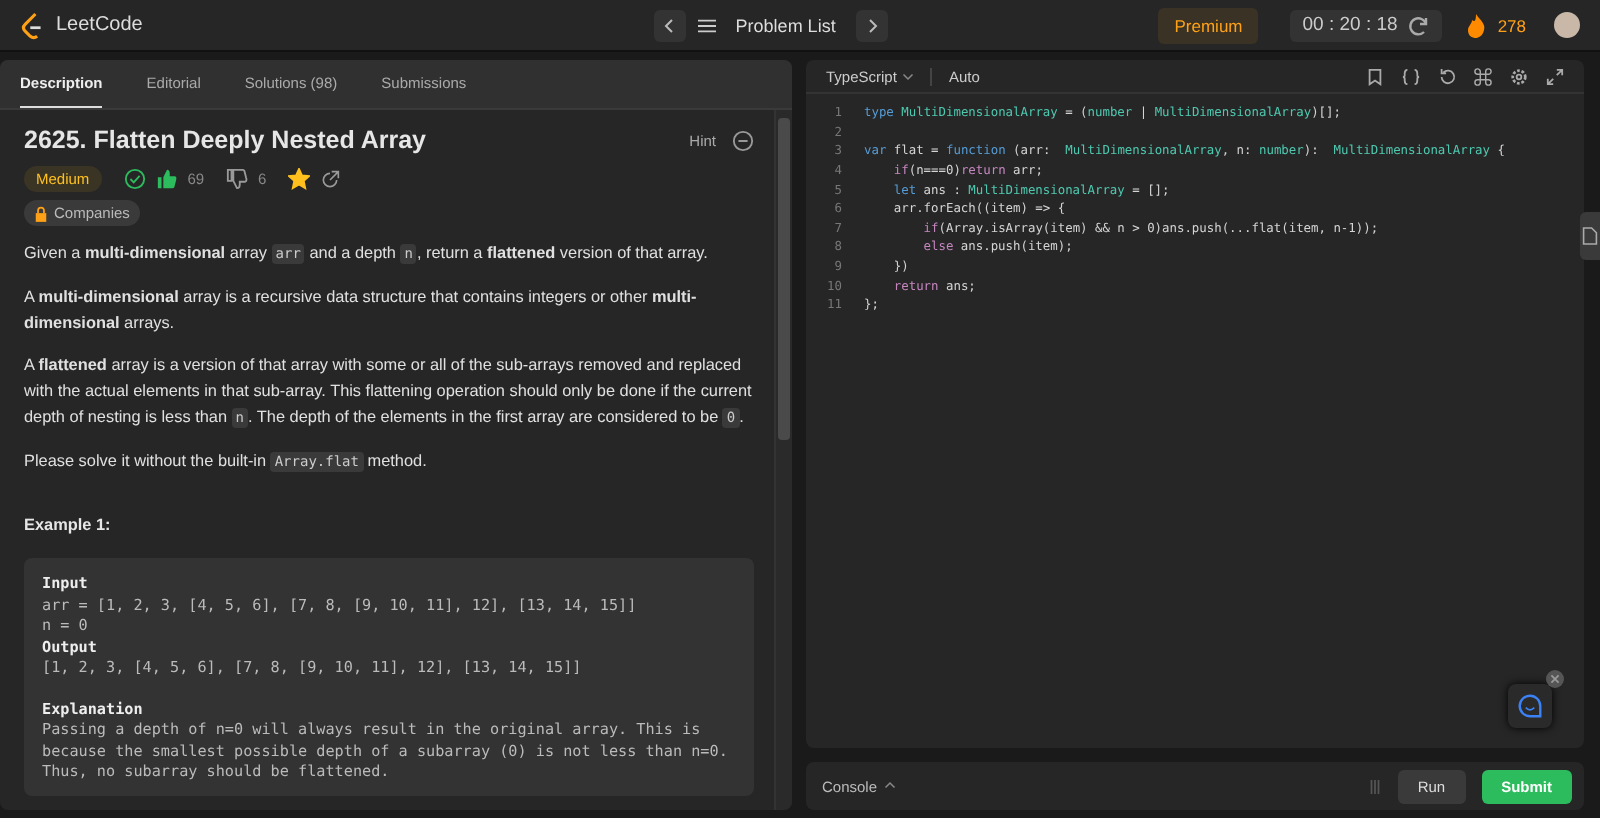 This screenshot has height=818, width=1600. I want to click on next-button, so click(871, 25).